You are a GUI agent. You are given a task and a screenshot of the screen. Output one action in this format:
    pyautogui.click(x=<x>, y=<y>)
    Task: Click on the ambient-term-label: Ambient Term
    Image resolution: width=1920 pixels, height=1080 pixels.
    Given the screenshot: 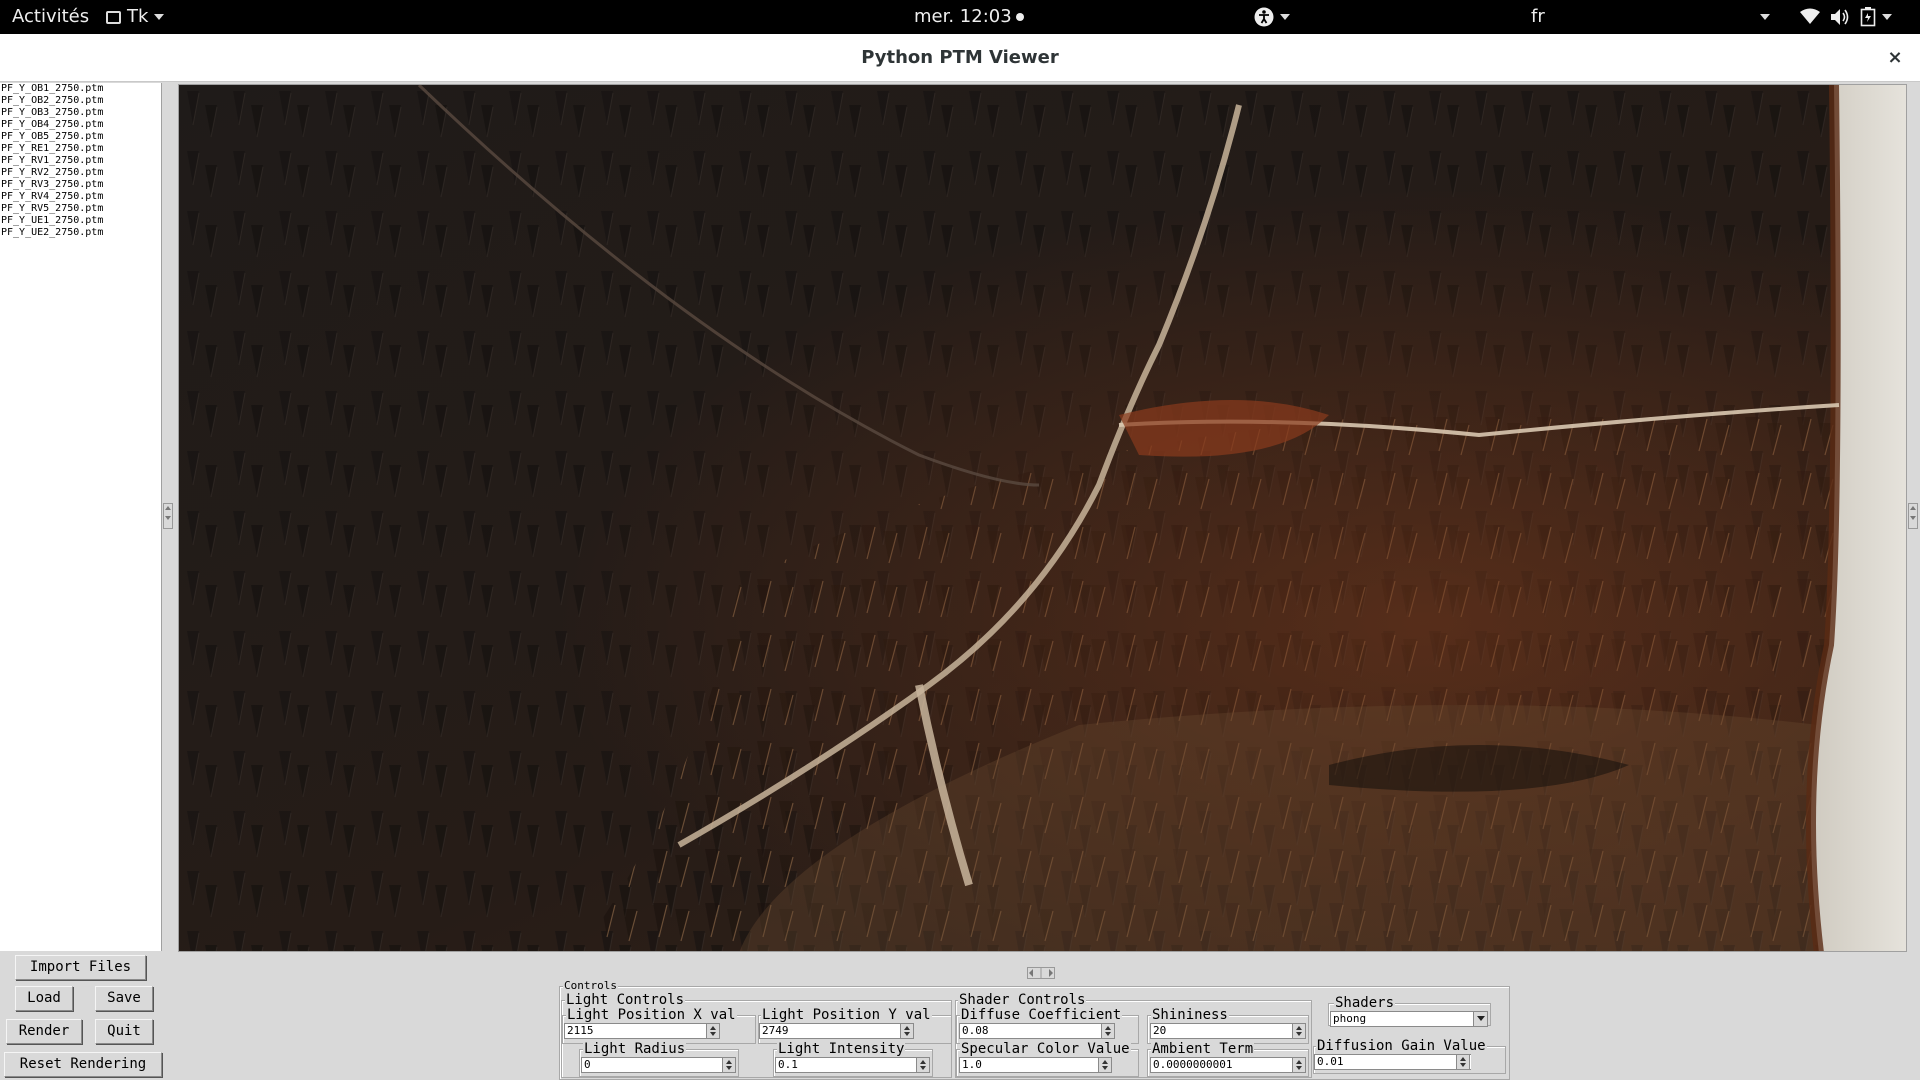 What is the action you would take?
    pyautogui.click(x=1203, y=1049)
    